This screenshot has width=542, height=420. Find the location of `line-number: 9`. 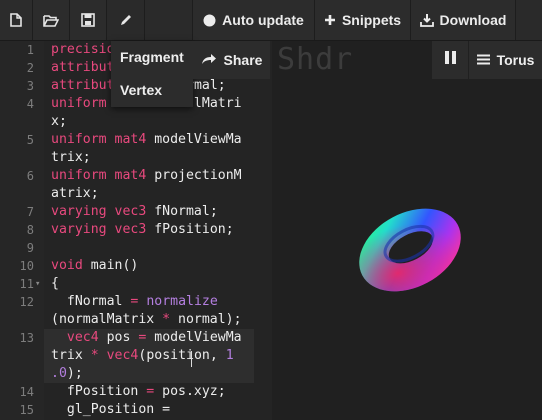

line-number: 9 is located at coordinates (30, 248).